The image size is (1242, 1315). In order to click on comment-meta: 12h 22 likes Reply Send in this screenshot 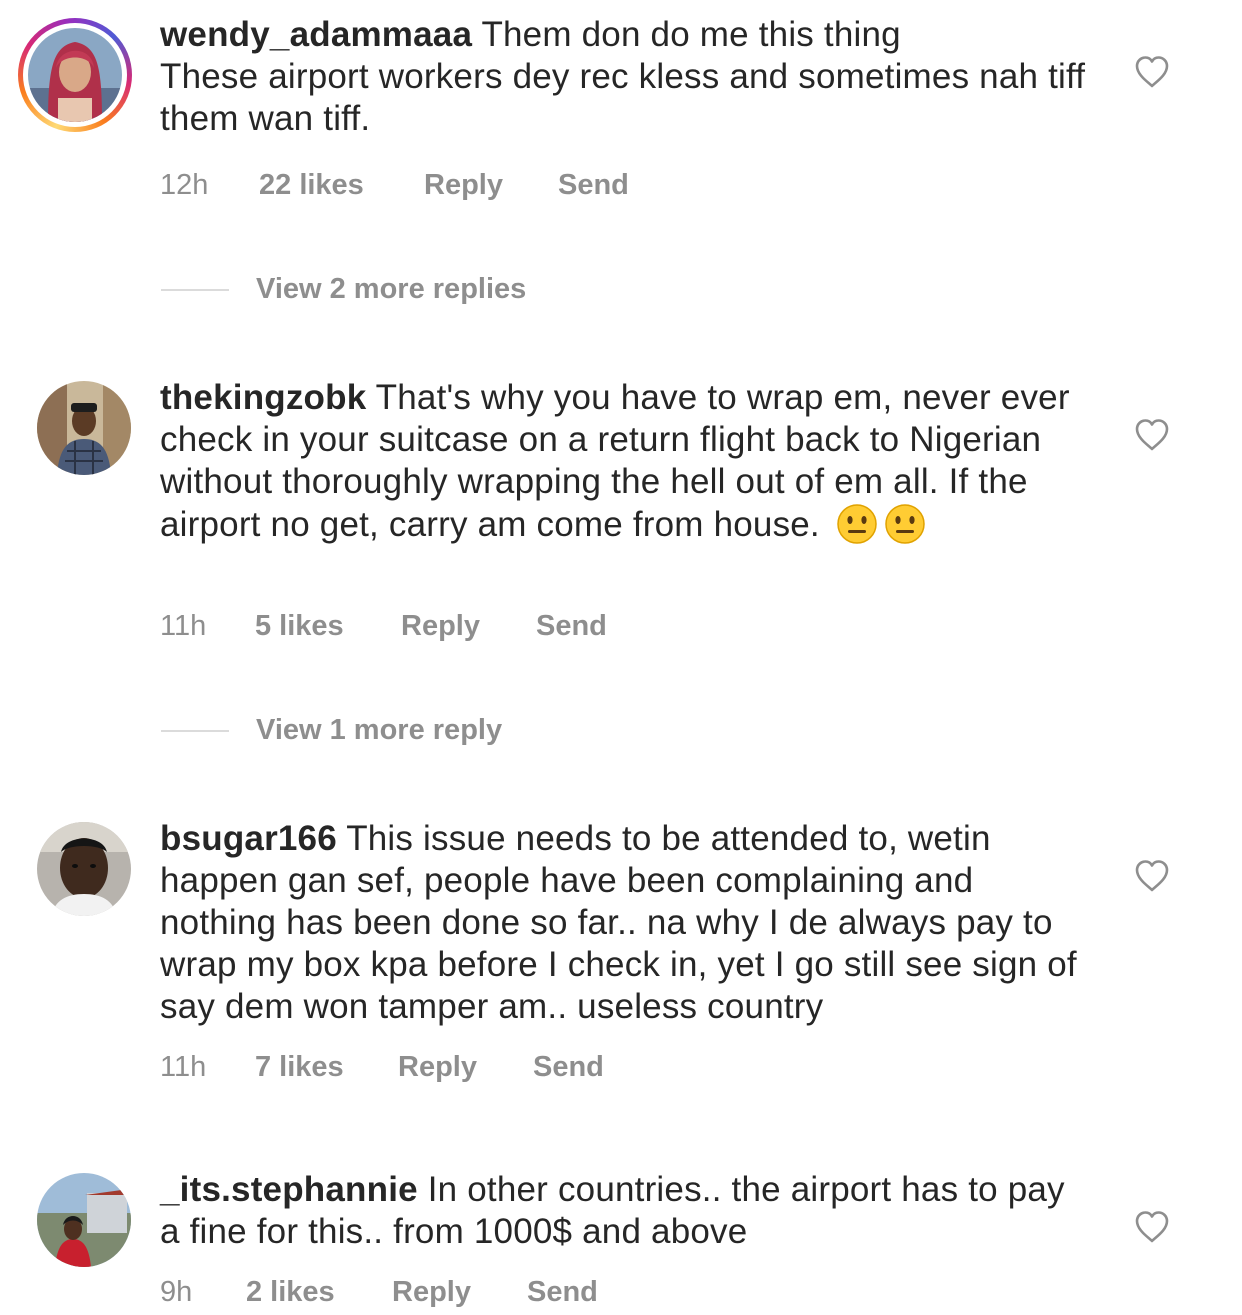, I will do `click(394, 185)`.